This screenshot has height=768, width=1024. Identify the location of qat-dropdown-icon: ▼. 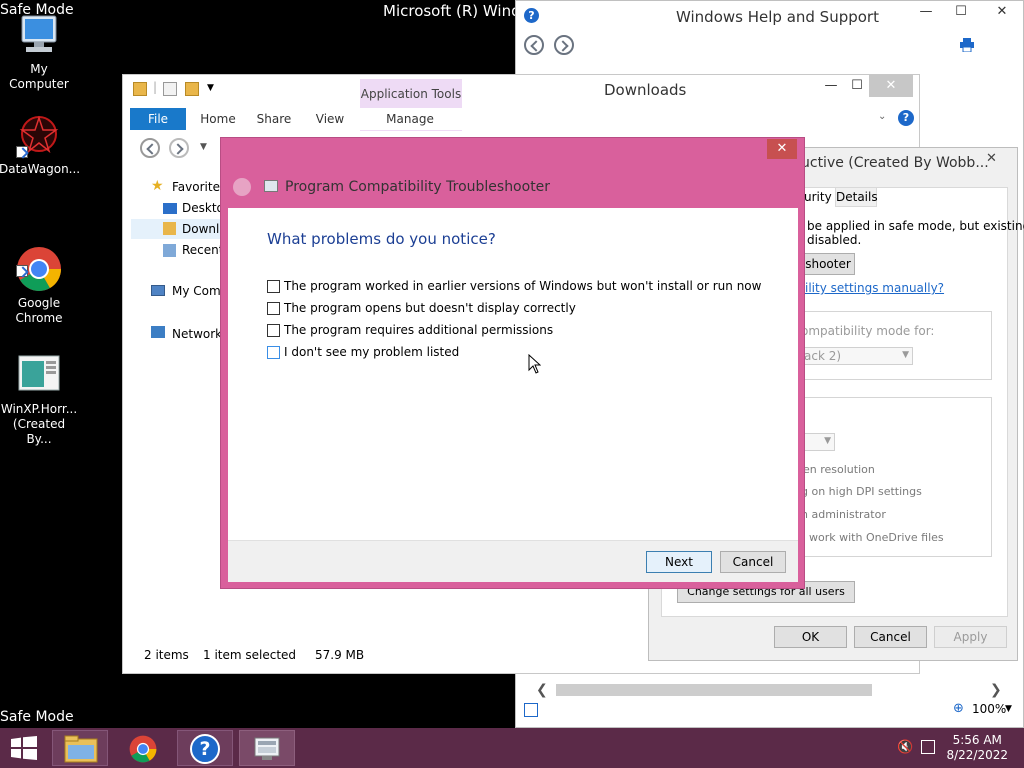
(210, 88).